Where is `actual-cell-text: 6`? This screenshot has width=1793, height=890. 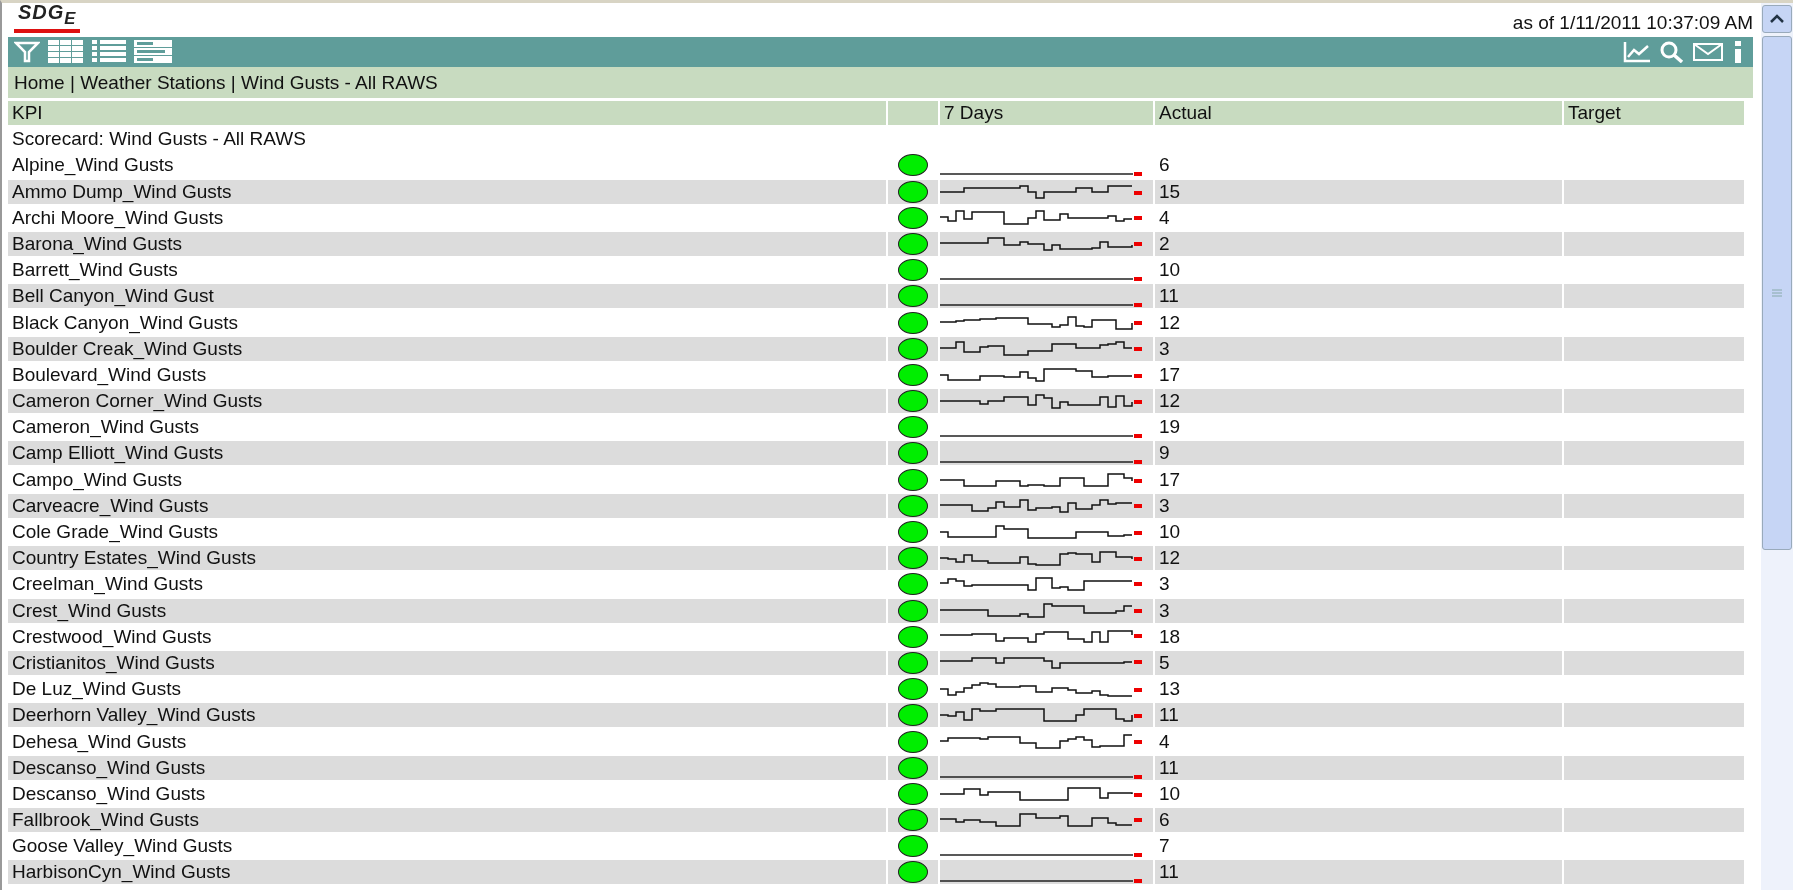
actual-cell-text: 6 is located at coordinates (1164, 165).